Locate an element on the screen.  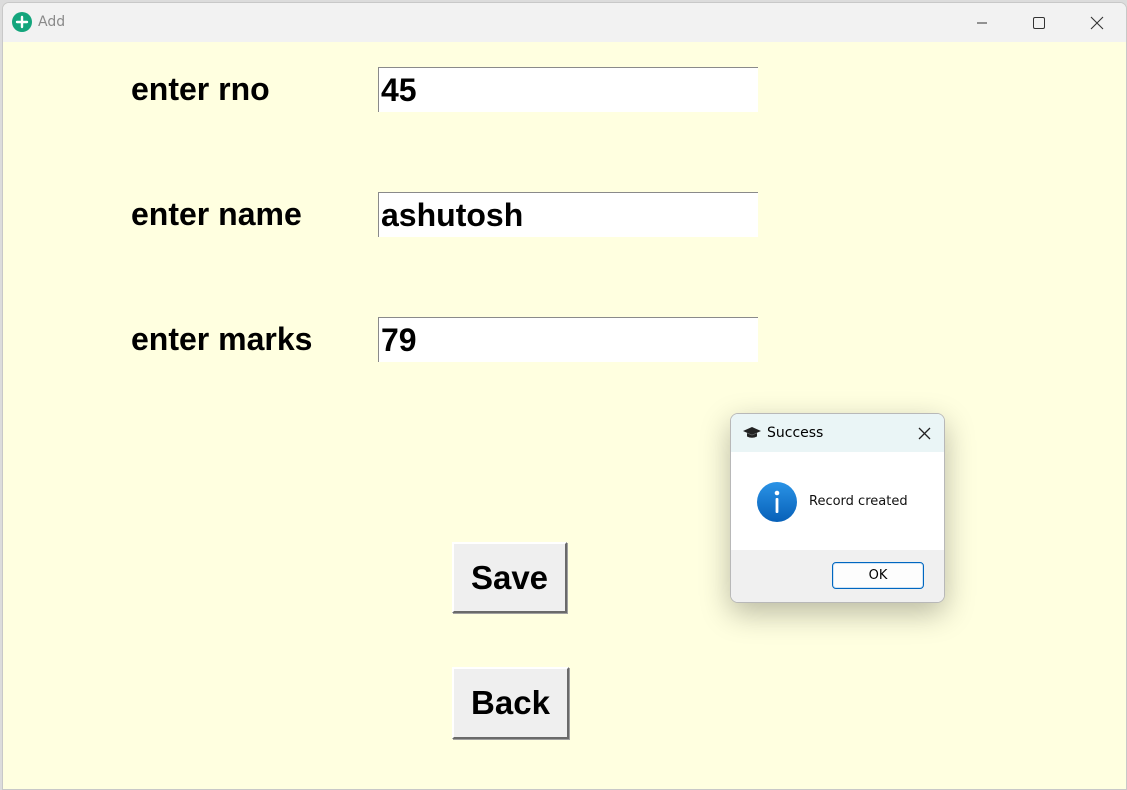
dialog-title: Success is located at coordinates (795, 433).